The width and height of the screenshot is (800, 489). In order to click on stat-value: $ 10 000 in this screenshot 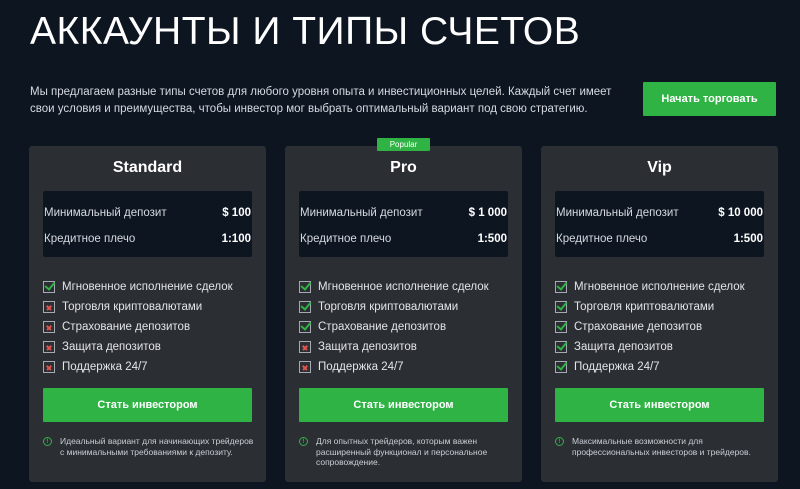, I will do `click(740, 213)`.